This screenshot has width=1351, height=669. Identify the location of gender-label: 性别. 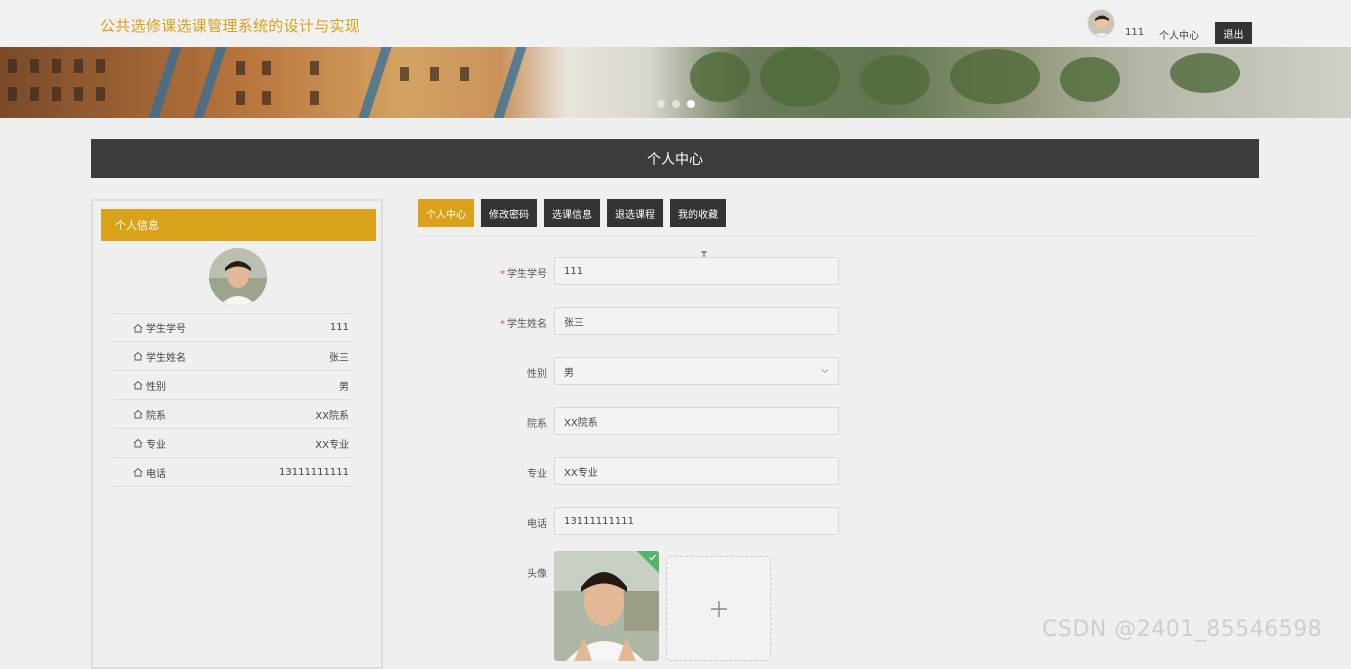
(537, 374).